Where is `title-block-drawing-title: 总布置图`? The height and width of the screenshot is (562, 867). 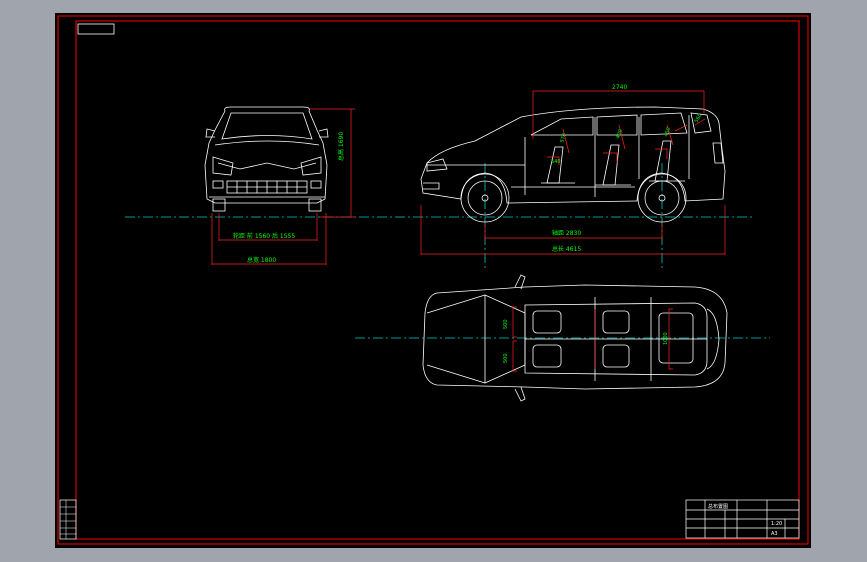
title-block-drawing-title: 总布置图 is located at coordinates (718, 506).